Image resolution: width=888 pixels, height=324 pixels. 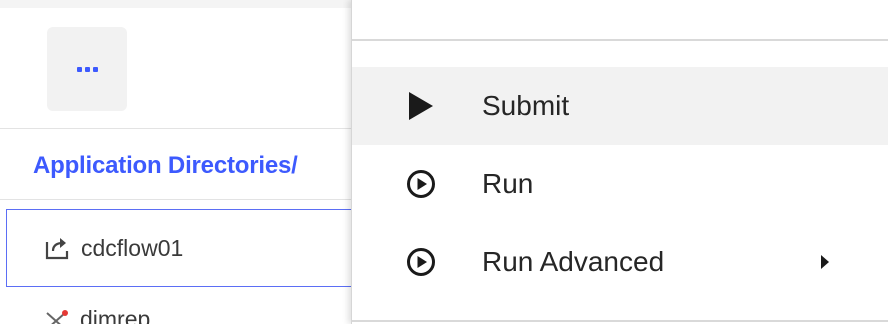 I want to click on top-strip, so click(x=180, y=4).